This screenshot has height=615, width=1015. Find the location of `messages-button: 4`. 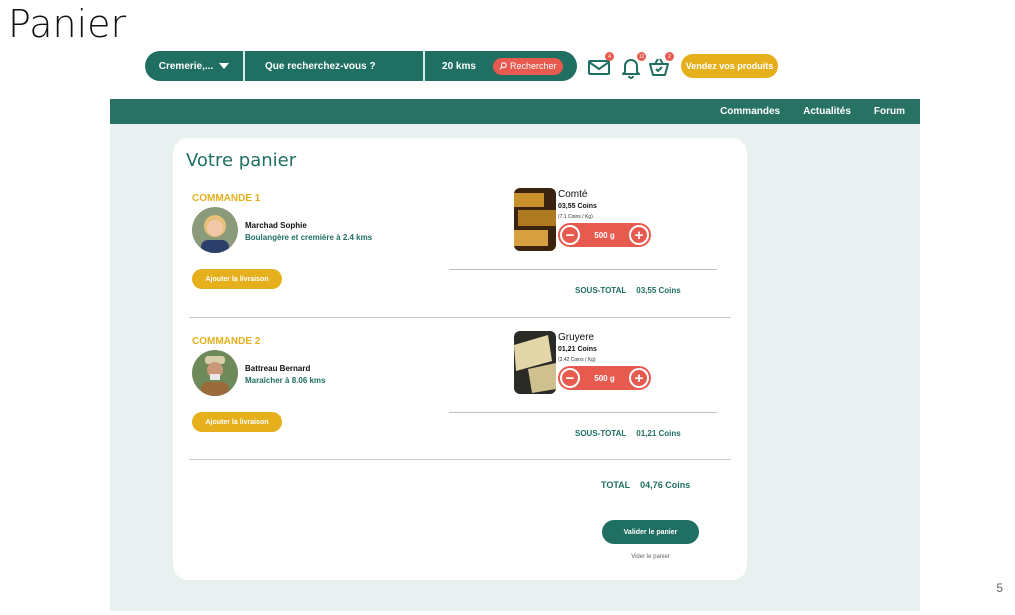

messages-button: 4 is located at coordinates (600, 65).